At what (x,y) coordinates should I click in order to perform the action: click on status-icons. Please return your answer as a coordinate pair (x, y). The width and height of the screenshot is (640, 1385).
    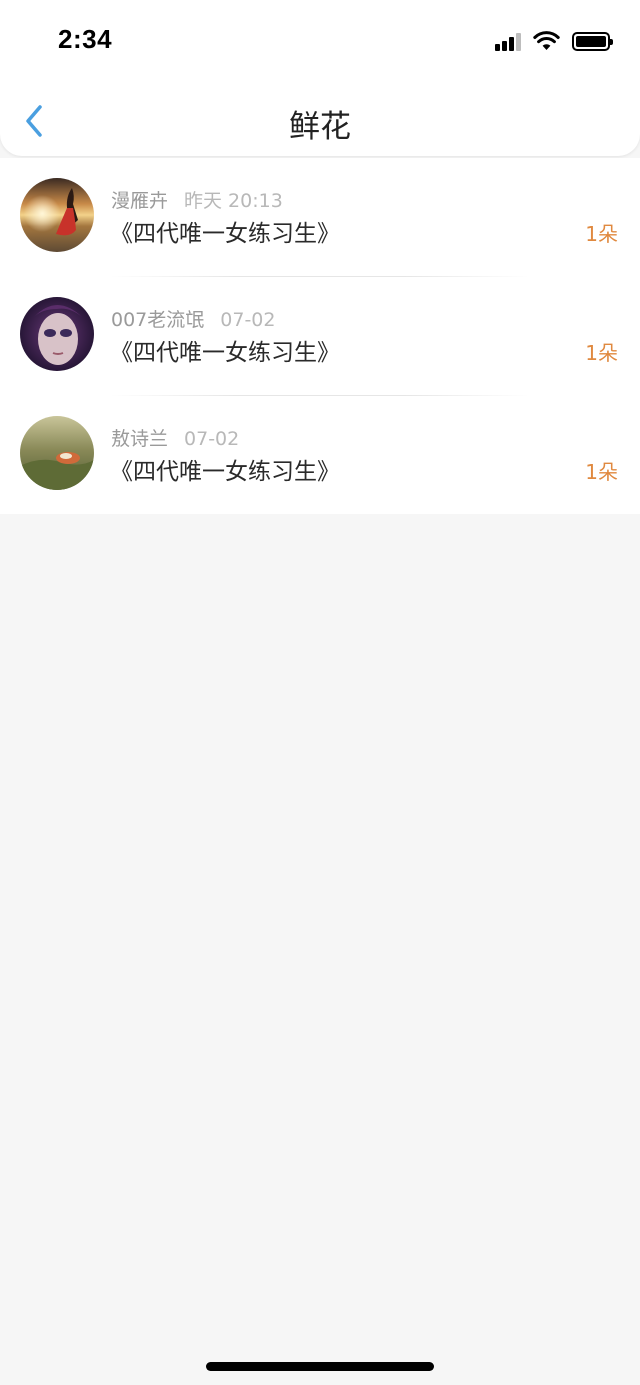
    Looking at the image, I should click on (554, 41).